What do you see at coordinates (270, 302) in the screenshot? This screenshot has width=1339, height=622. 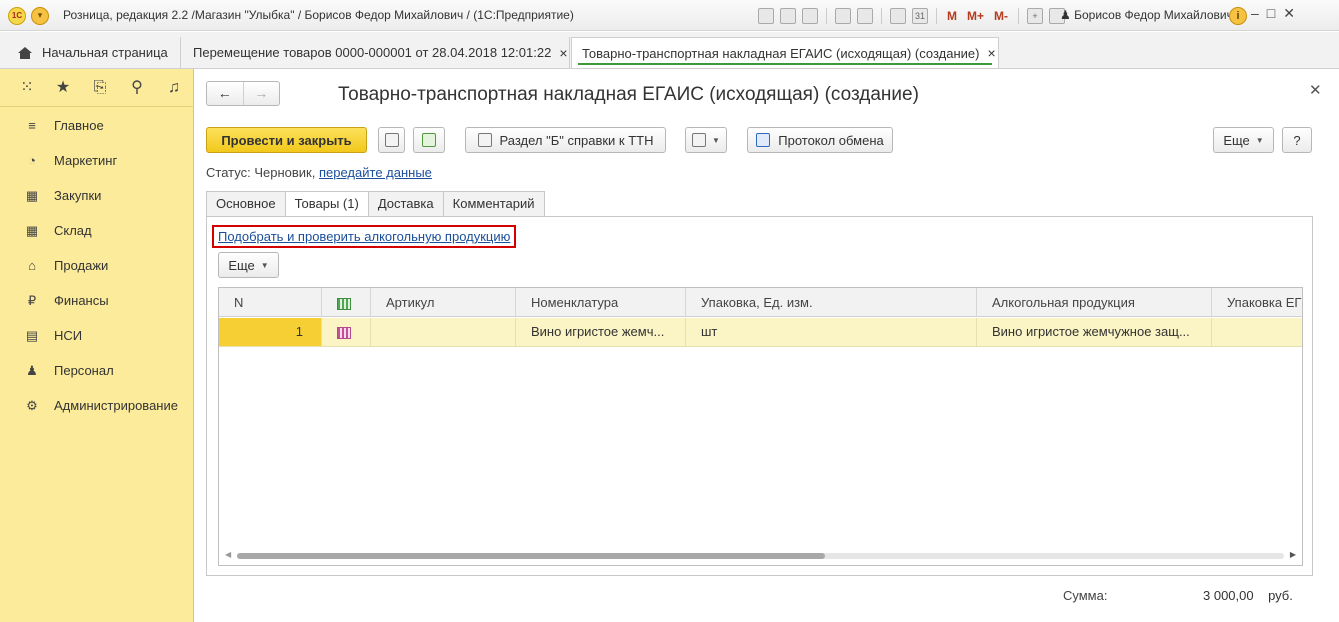 I see `column-header-n: N` at bounding box center [270, 302].